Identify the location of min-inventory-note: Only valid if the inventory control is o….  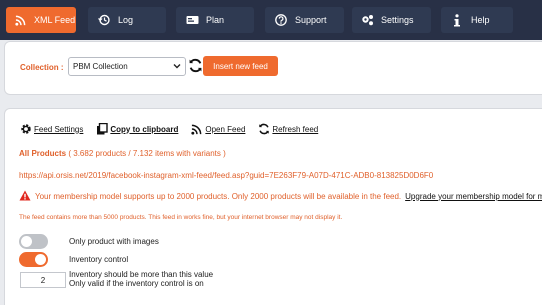
(136, 283).